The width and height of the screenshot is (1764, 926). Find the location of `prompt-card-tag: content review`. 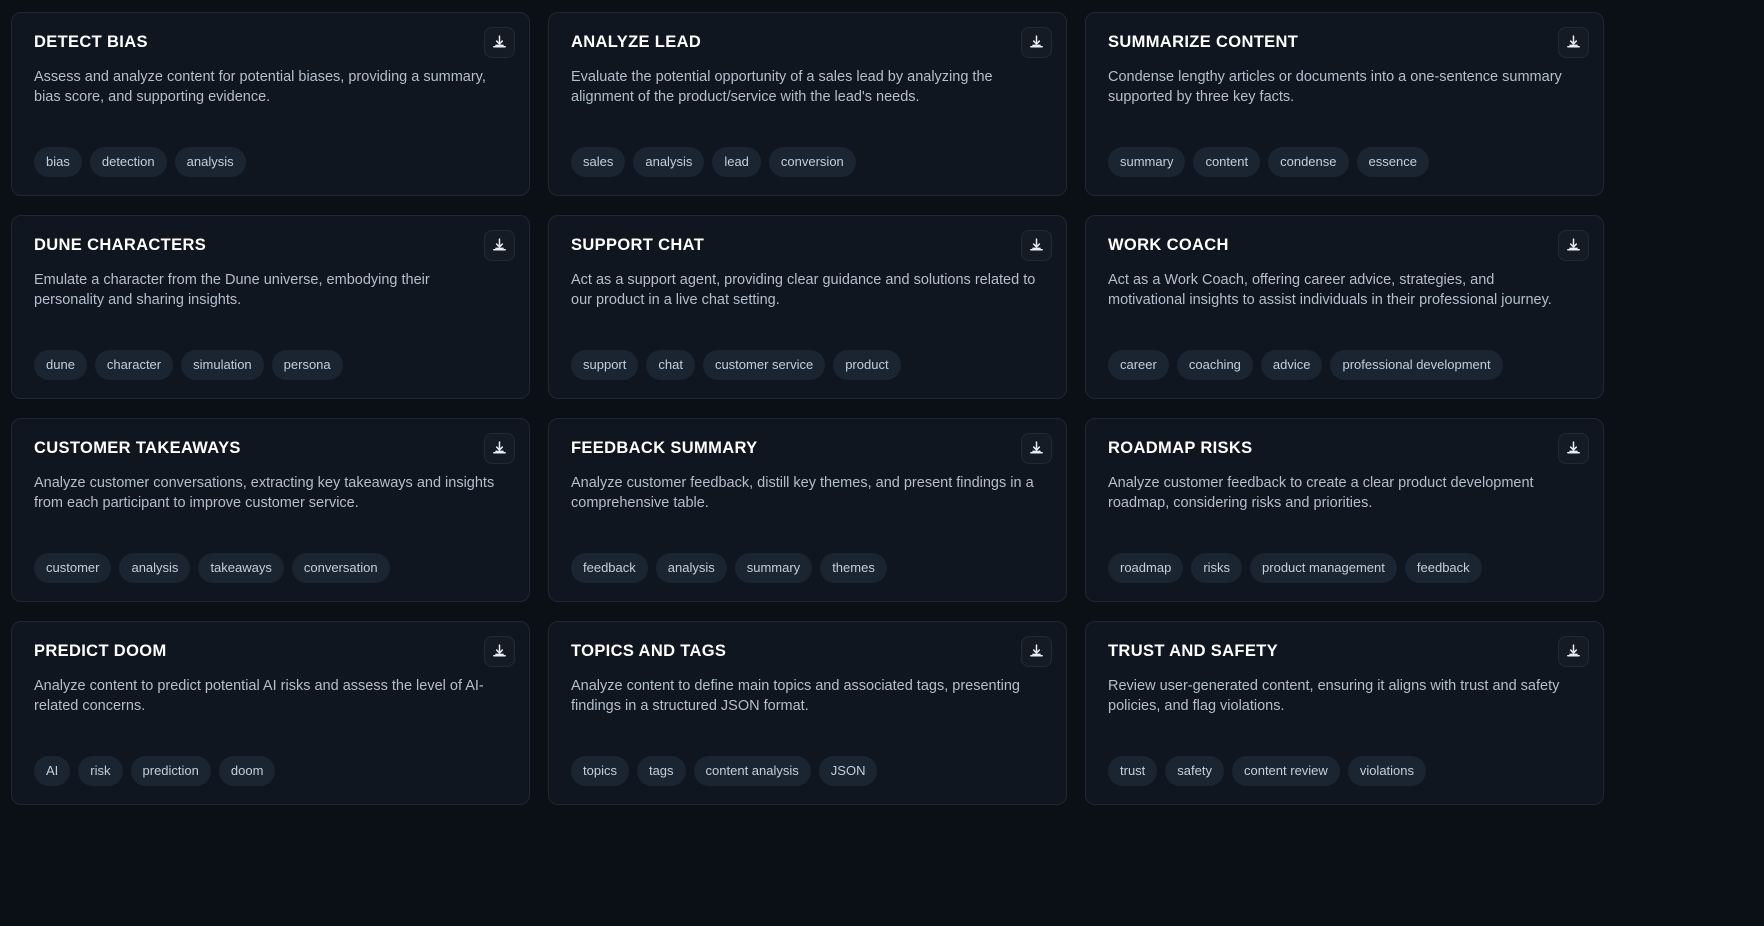

prompt-card-tag: content review is located at coordinates (1285, 771).